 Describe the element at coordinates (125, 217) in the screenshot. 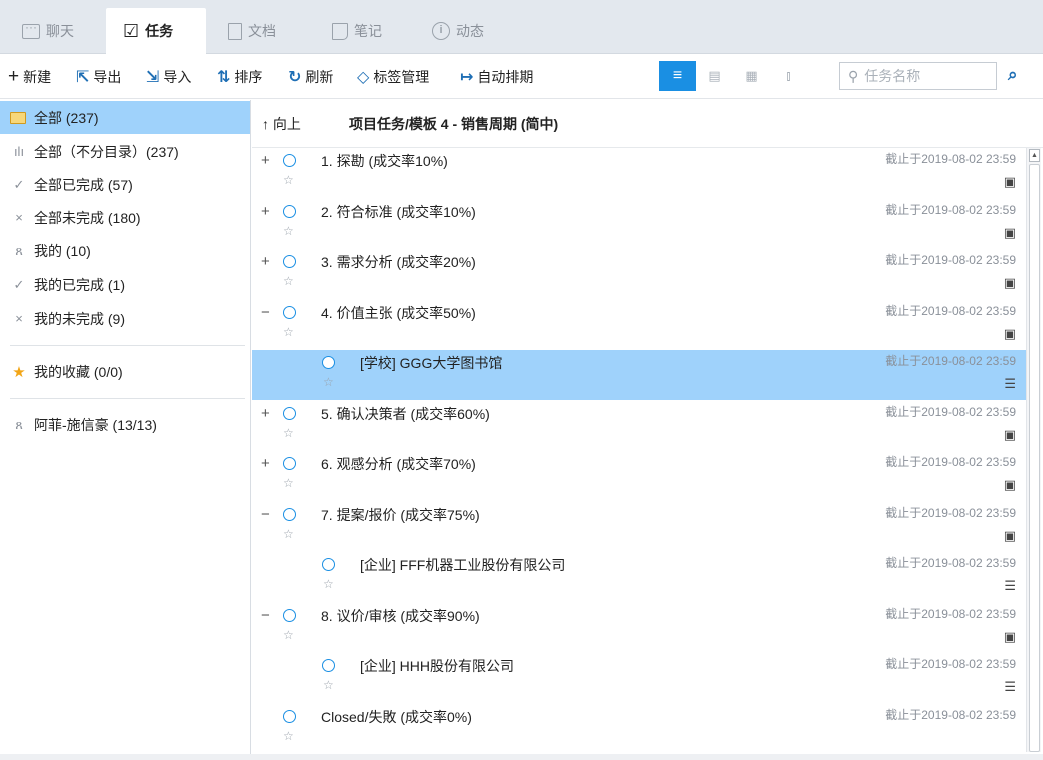

I see `sidebar-item-all-incomplete: × 全部未完成 (180)` at that location.